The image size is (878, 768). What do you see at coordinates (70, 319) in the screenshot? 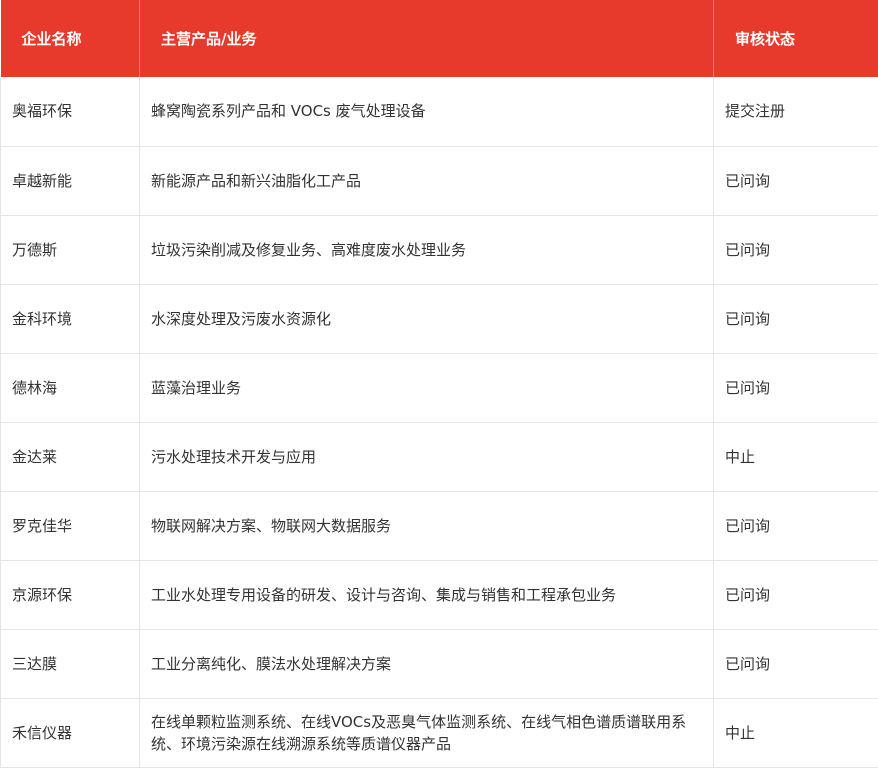
I see `company-cell: 金科环境` at bounding box center [70, 319].